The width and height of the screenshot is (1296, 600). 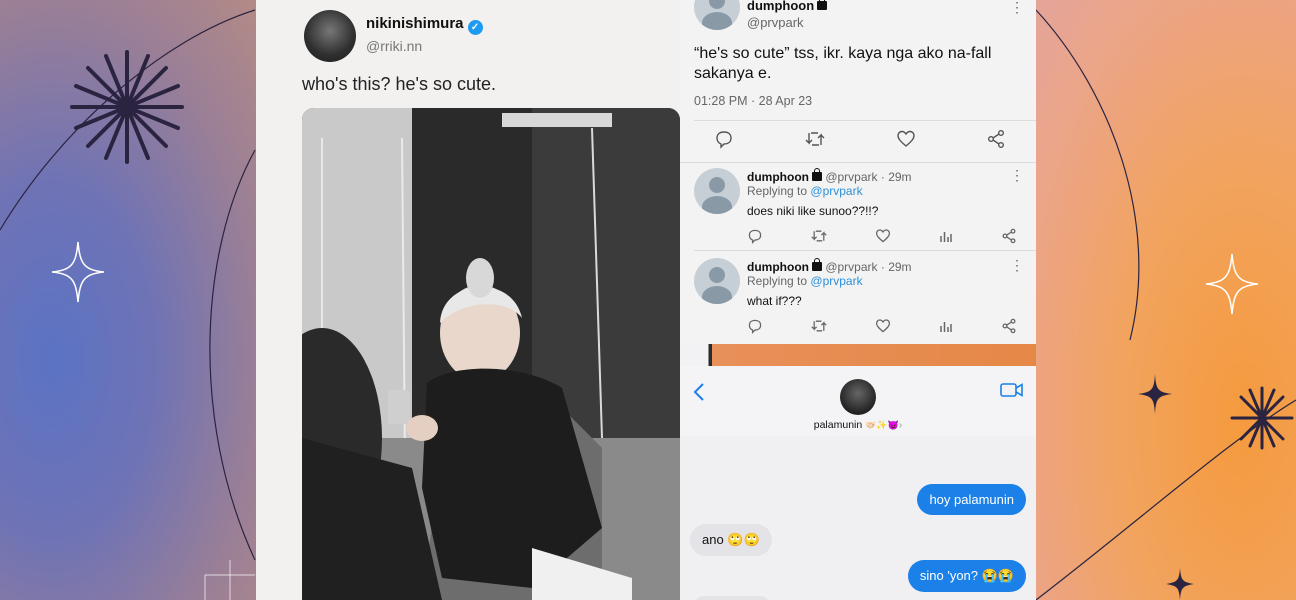 I want to click on chevron-right-icon: ›, so click(x=900, y=425).